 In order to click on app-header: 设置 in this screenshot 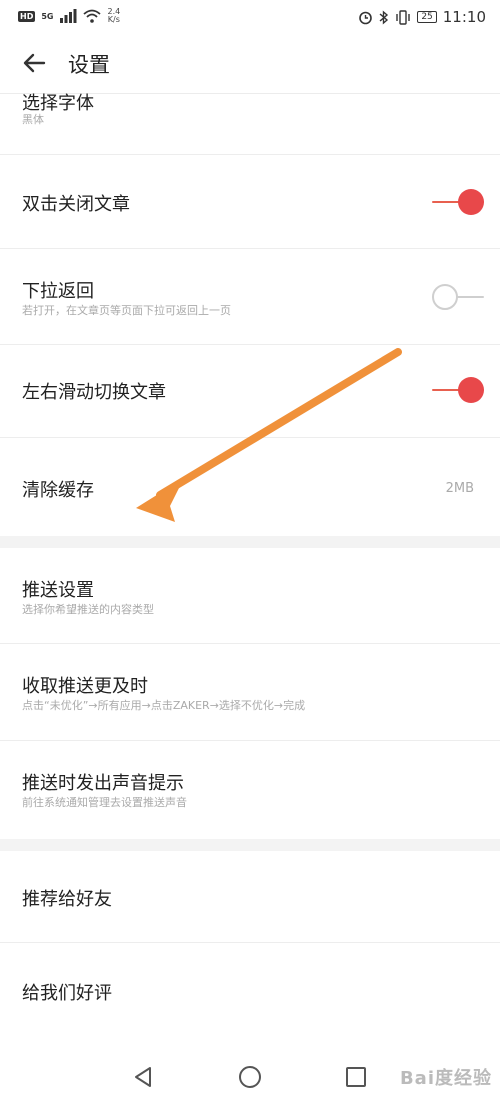, I will do `click(250, 64)`.